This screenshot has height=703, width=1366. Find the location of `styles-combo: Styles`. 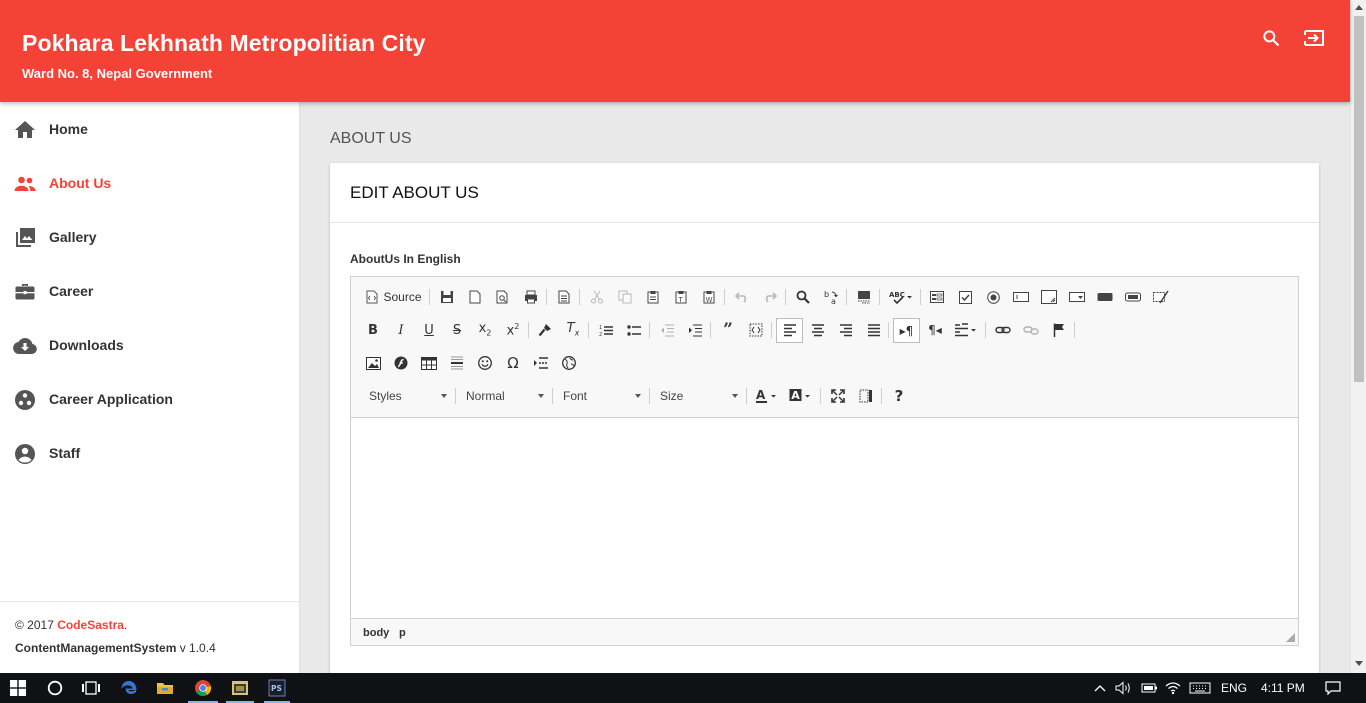

styles-combo: Styles is located at coordinates (407, 396).